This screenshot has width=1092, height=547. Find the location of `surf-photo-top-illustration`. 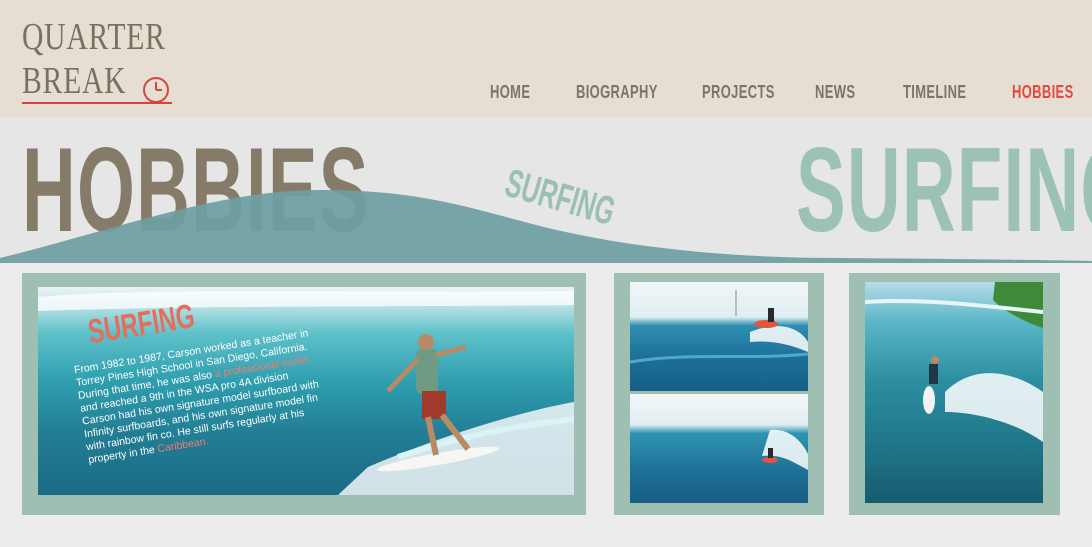

surf-photo-top-illustration is located at coordinates (719, 327).